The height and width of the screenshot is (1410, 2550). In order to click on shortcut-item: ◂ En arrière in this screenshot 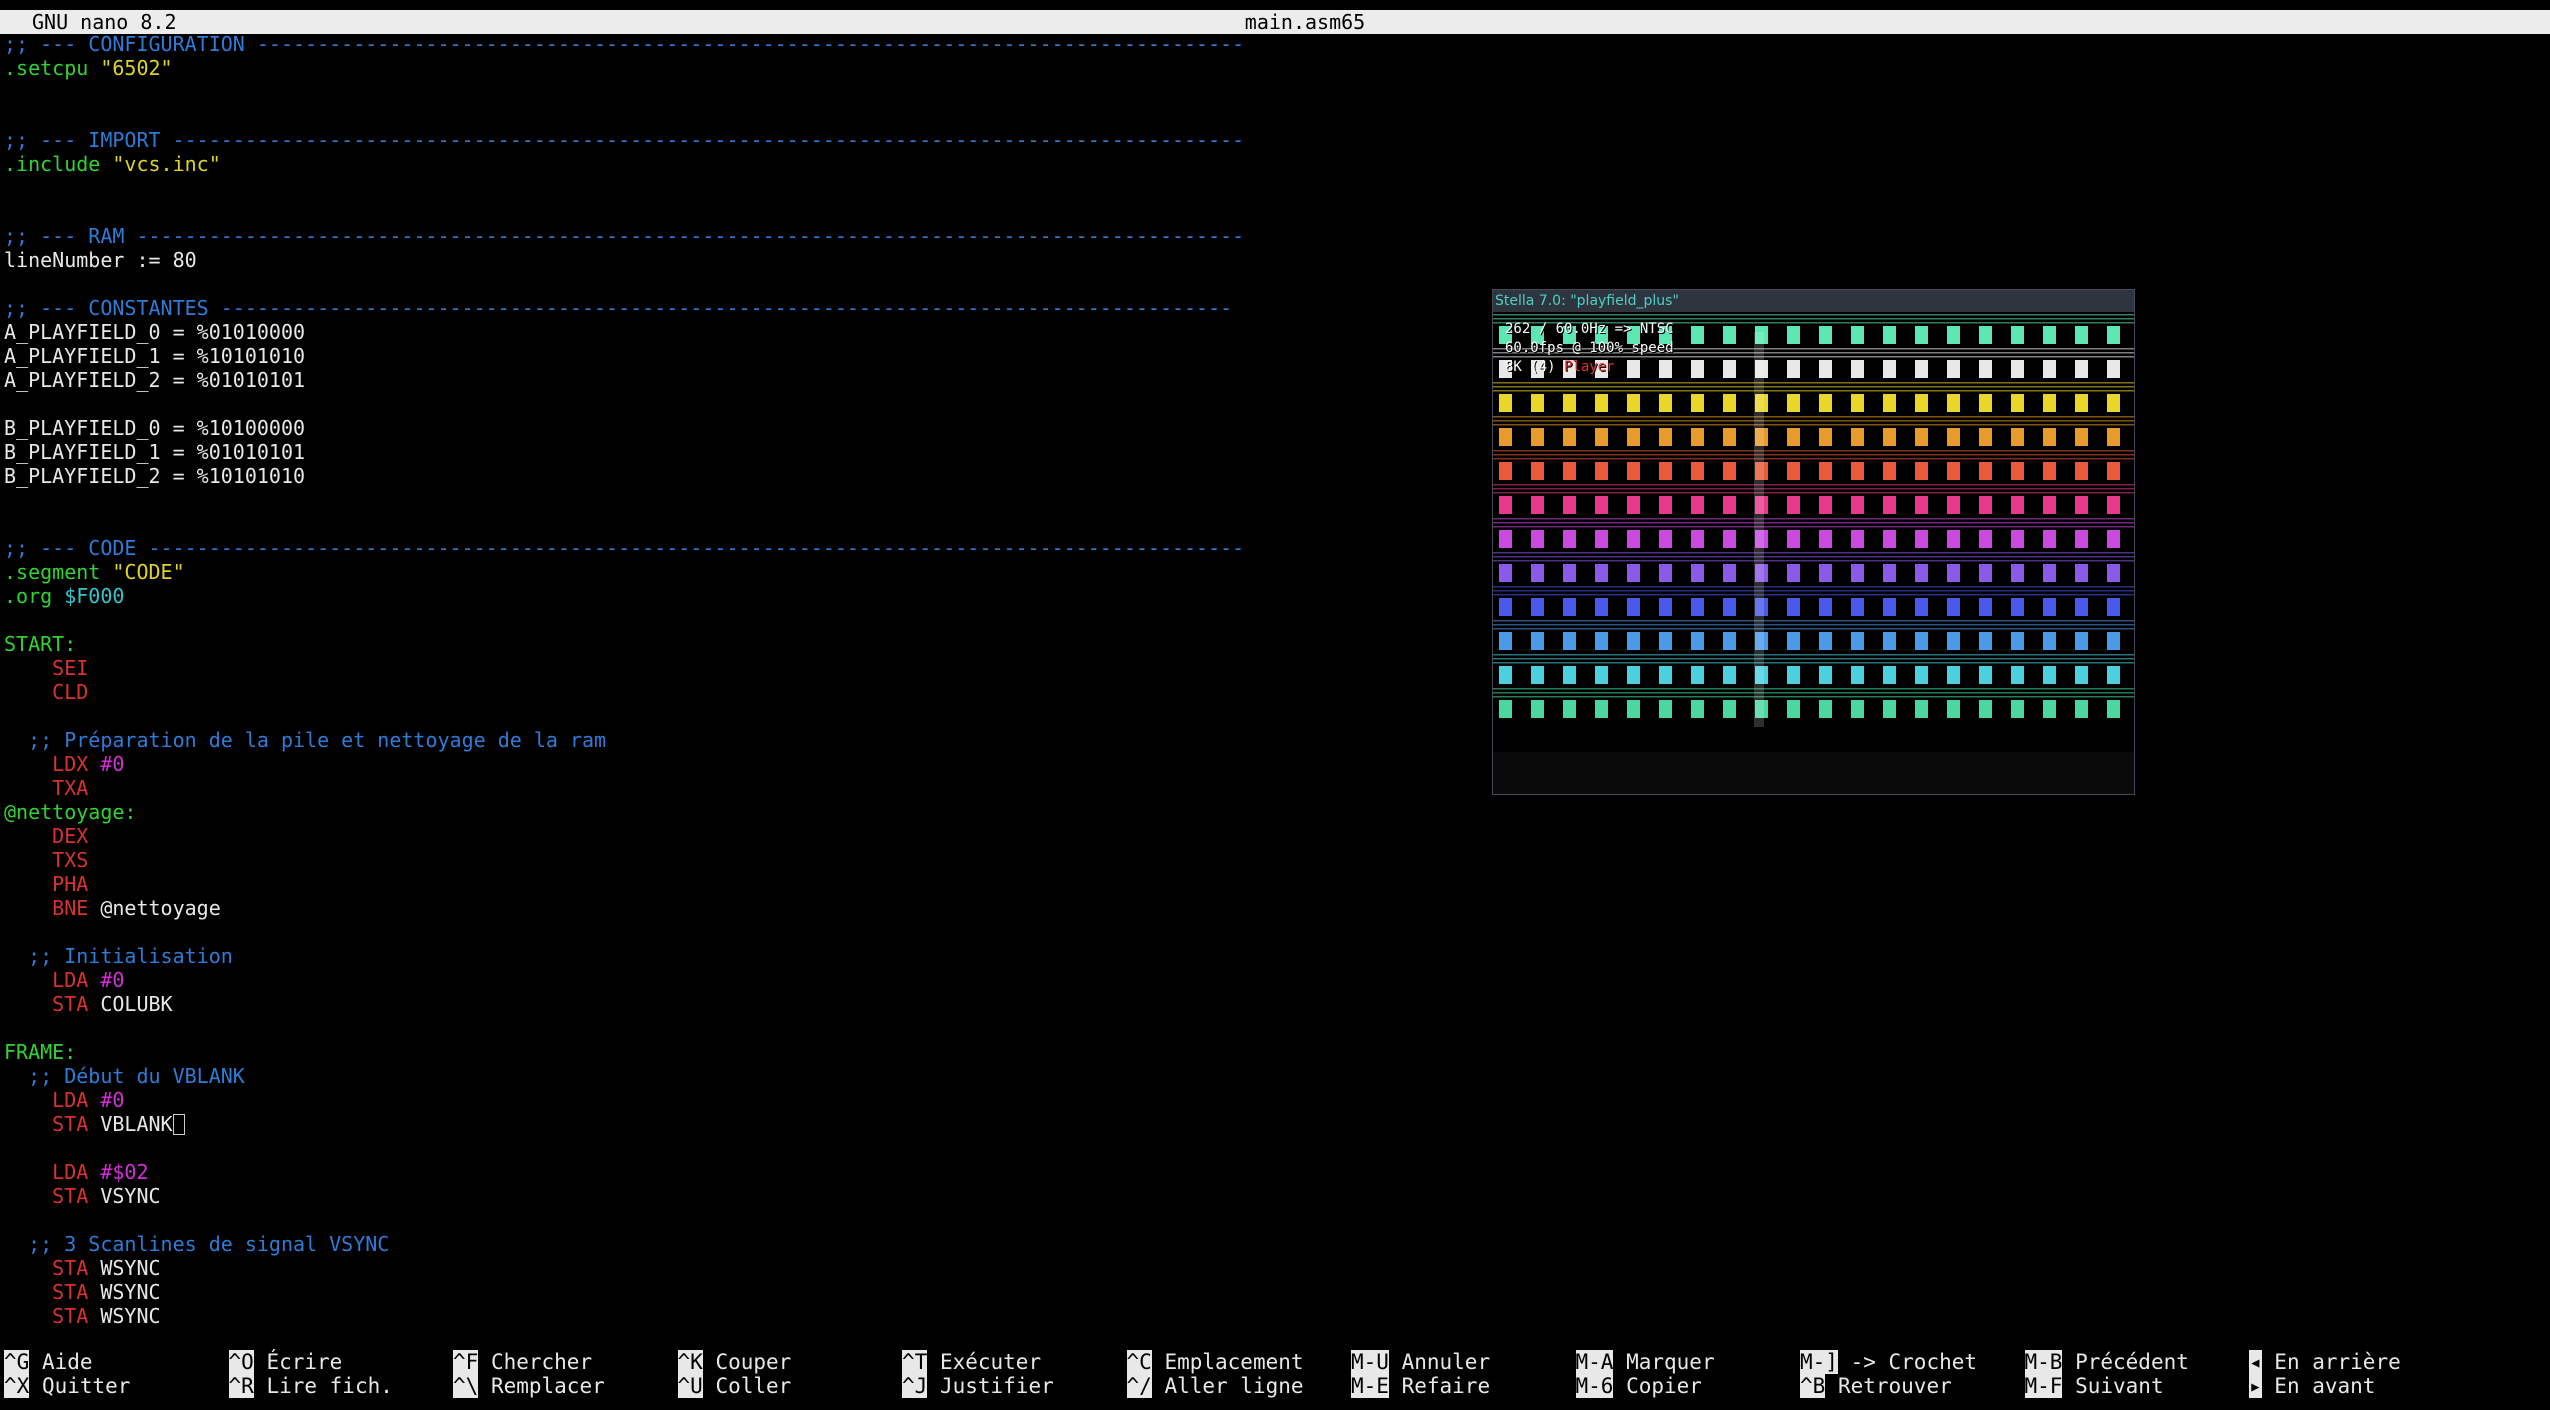, I will do `click(2325, 1362)`.